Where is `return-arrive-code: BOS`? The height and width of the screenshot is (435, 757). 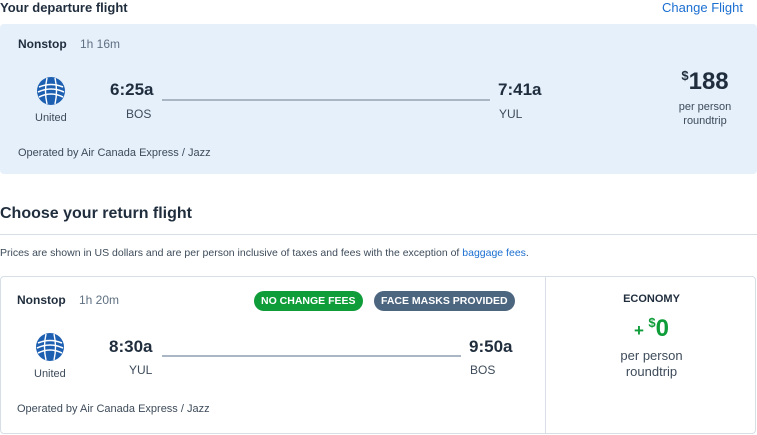
return-arrive-code: BOS is located at coordinates (483, 370).